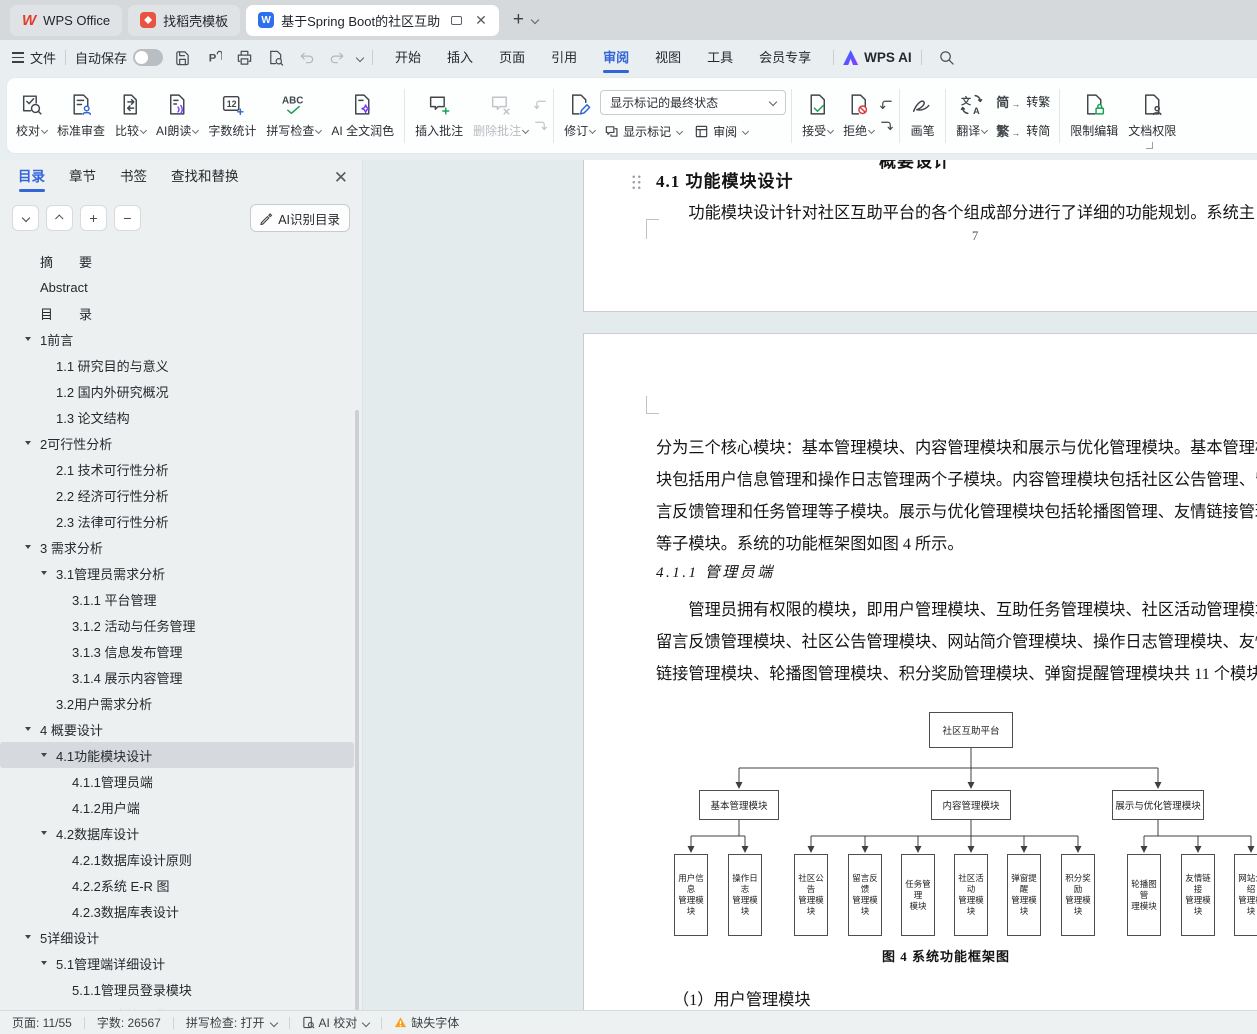 This screenshot has width=1257, height=1034. What do you see at coordinates (177, 807) in the screenshot?
I see `toc-item: 4.1.2用户端` at bounding box center [177, 807].